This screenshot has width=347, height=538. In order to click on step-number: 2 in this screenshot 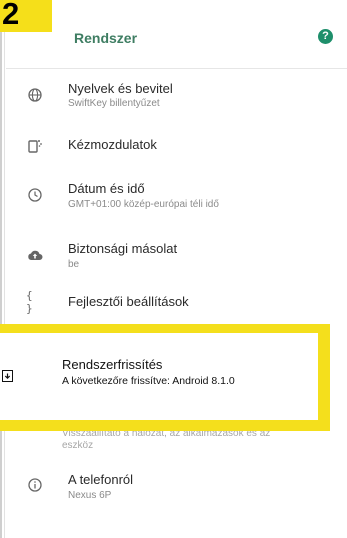, I will do `click(11, 15)`.